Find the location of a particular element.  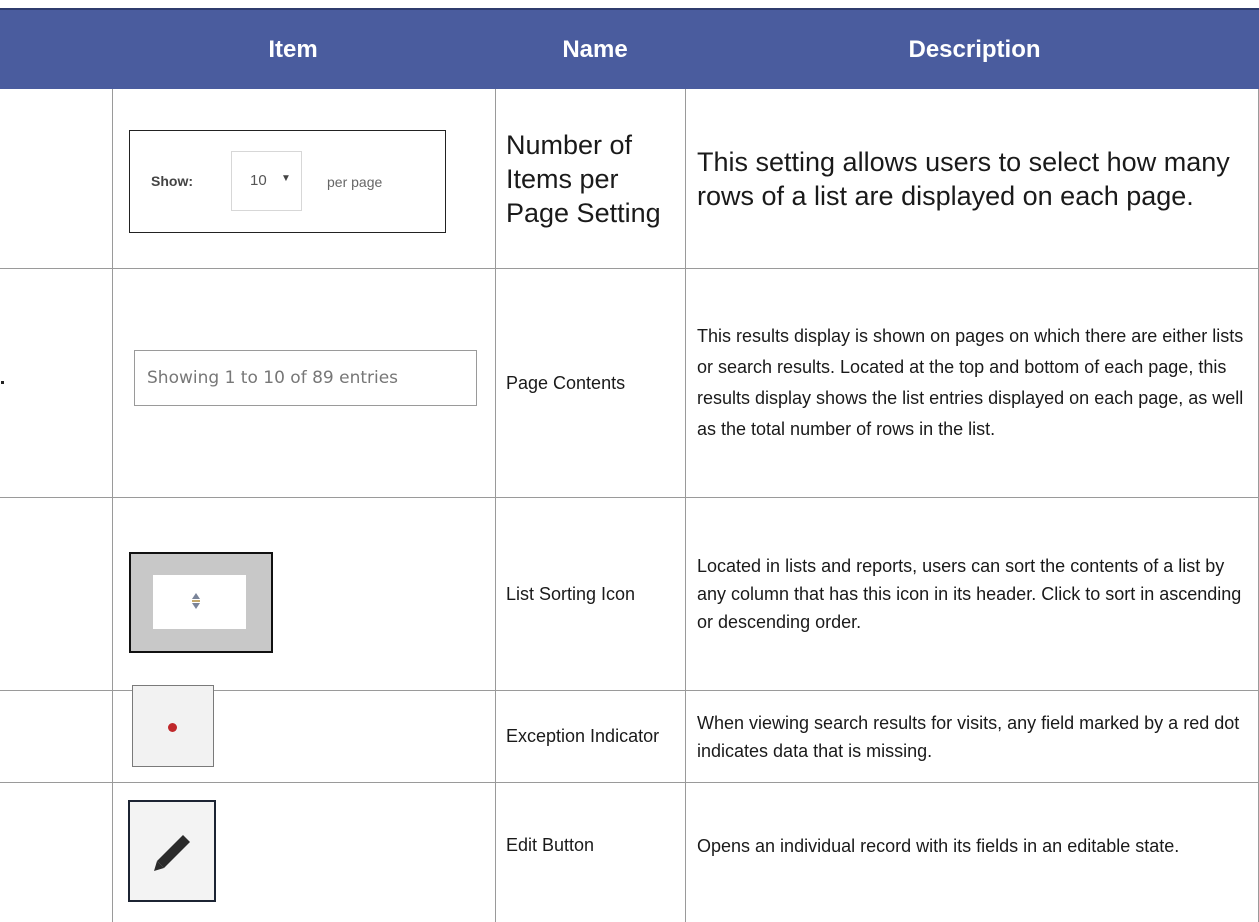

row-name: Edit Button is located at coordinates (593, 845).